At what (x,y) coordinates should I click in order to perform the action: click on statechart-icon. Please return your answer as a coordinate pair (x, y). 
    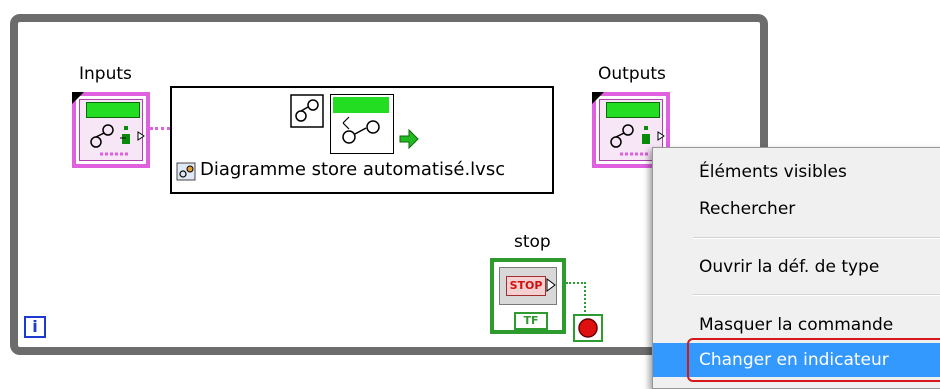
    Looking at the image, I should click on (117, 140).